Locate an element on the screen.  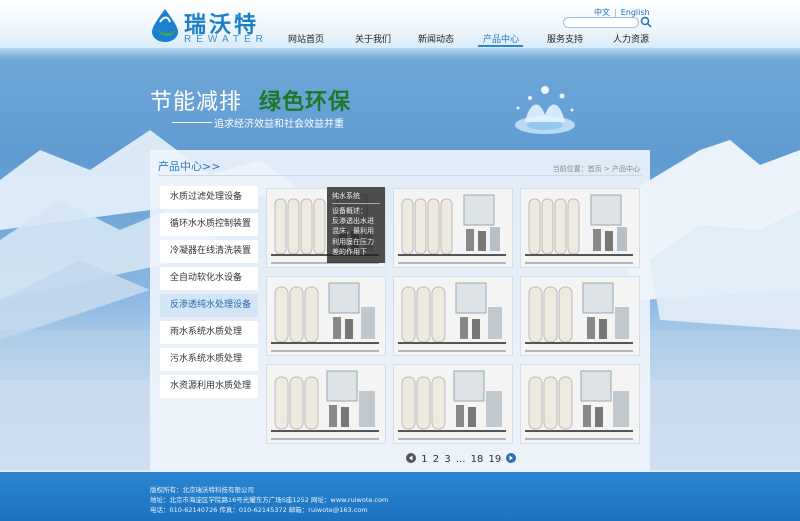
logo-english-text: REWATER is located at coordinates (226, 39).